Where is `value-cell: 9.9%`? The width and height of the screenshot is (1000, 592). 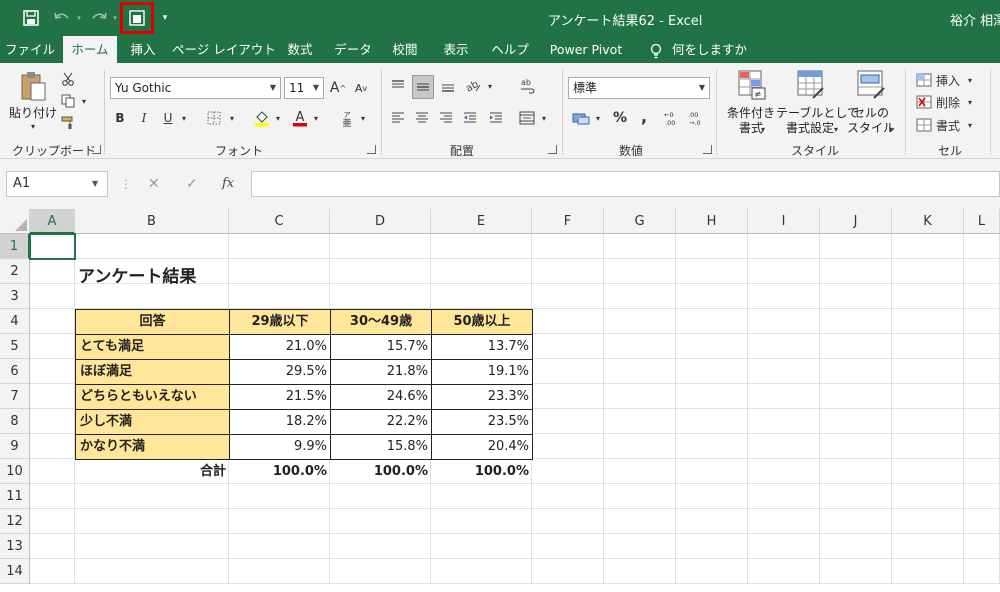
value-cell: 9.9% is located at coordinates (280, 447).